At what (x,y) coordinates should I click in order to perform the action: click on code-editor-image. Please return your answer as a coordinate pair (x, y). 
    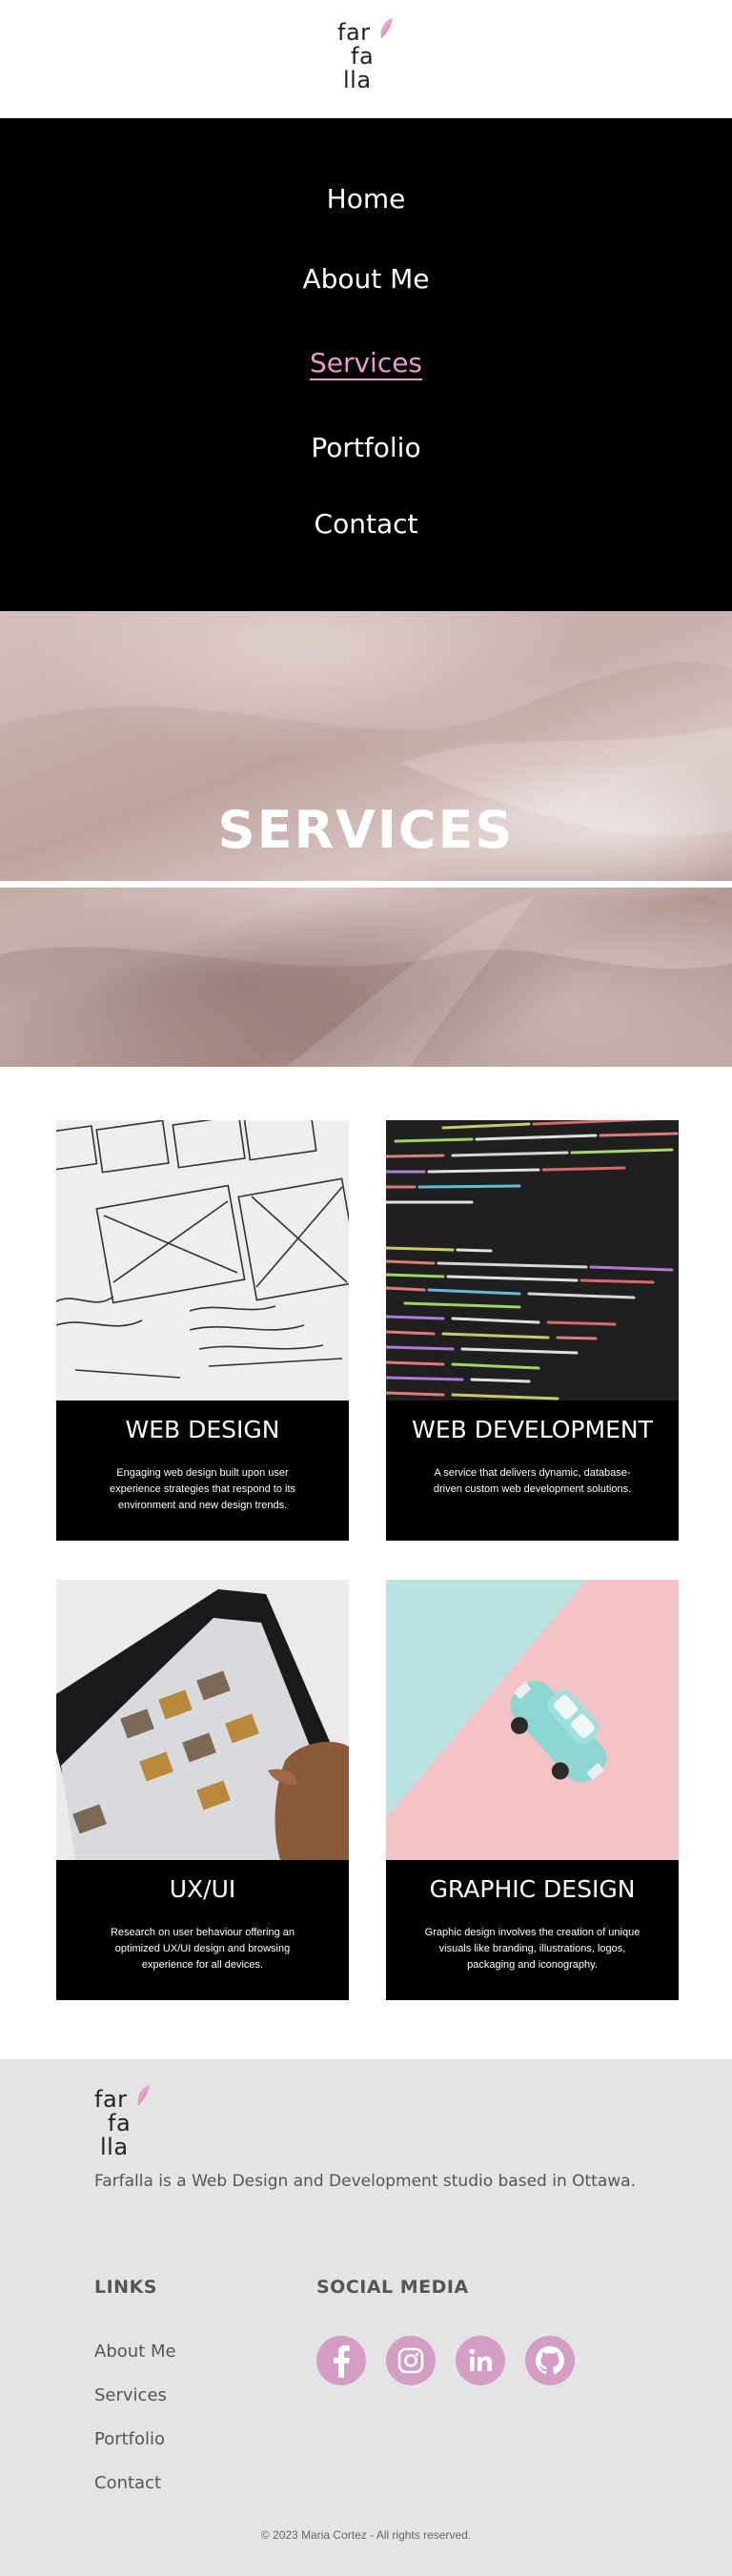
    Looking at the image, I should click on (532, 1260).